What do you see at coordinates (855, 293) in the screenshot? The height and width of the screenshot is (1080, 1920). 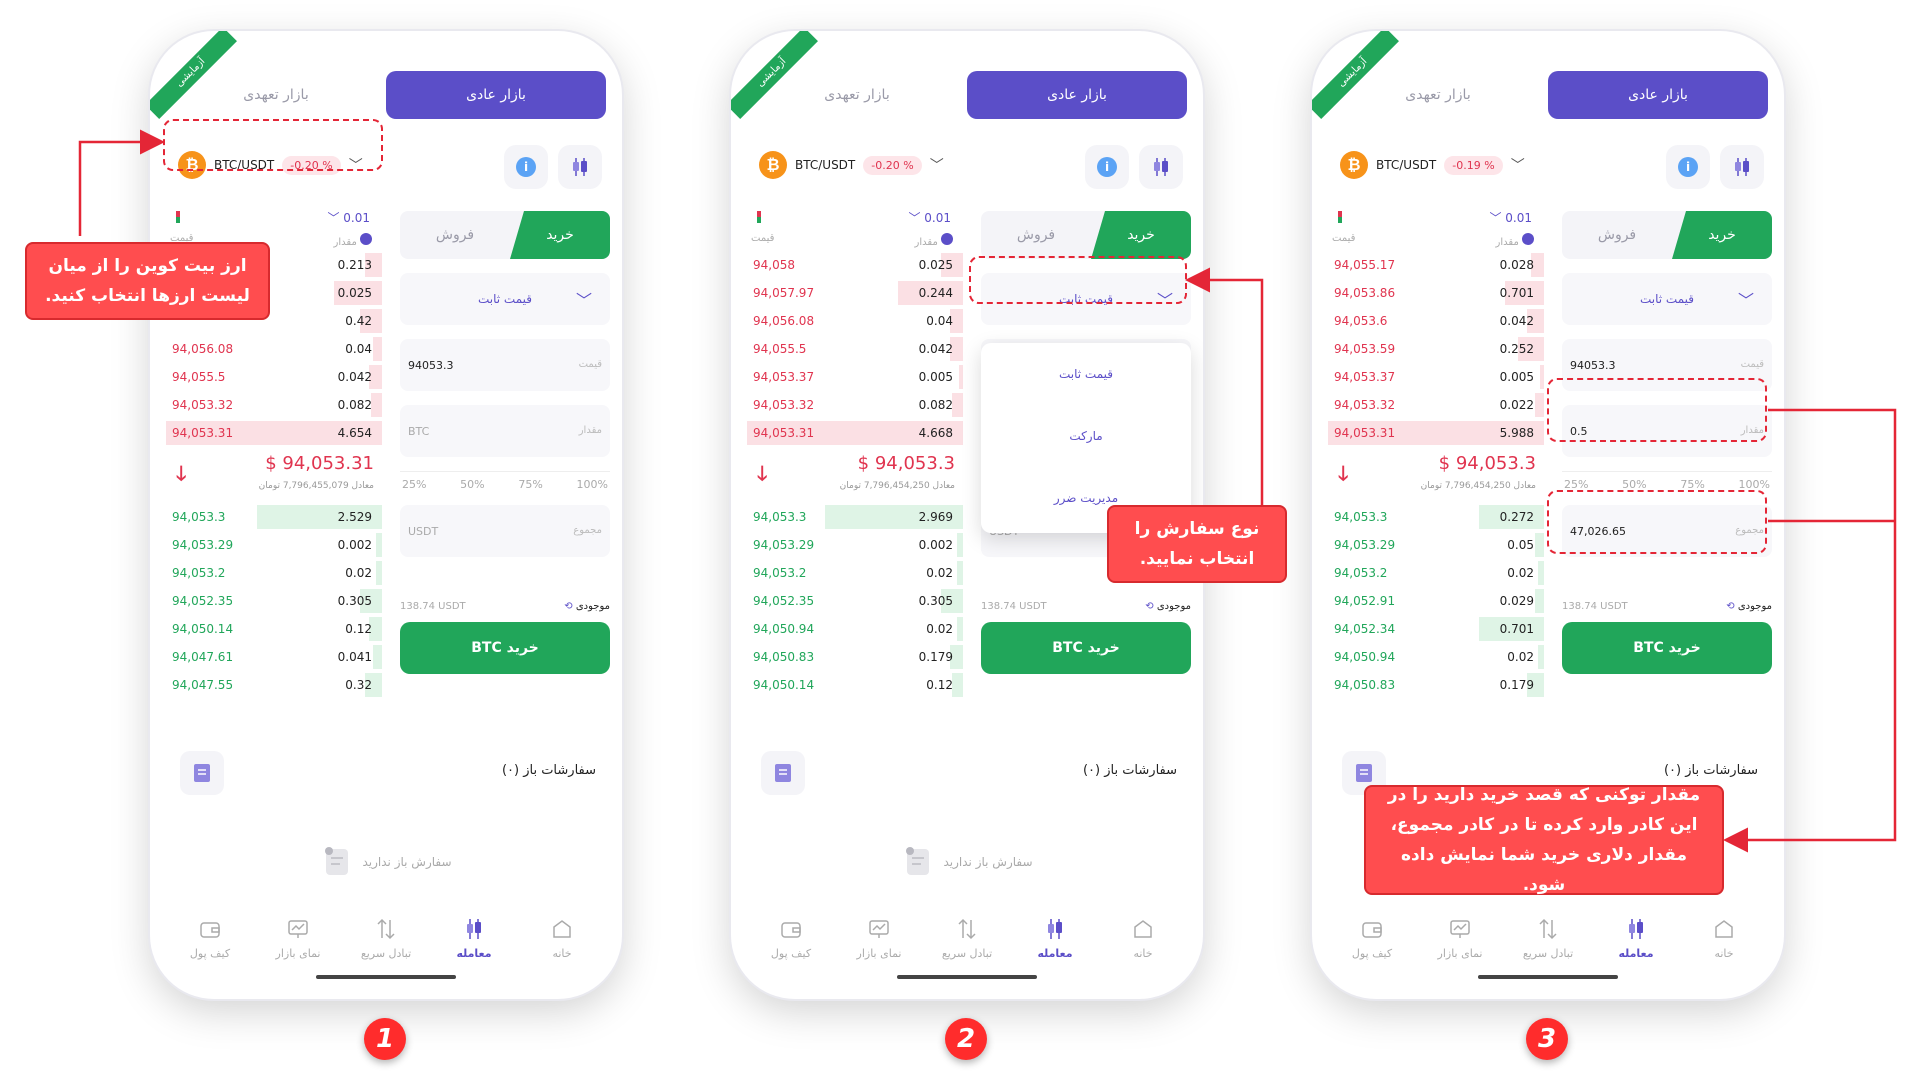 I see `ask-row: 94,057.97 0.244` at bounding box center [855, 293].